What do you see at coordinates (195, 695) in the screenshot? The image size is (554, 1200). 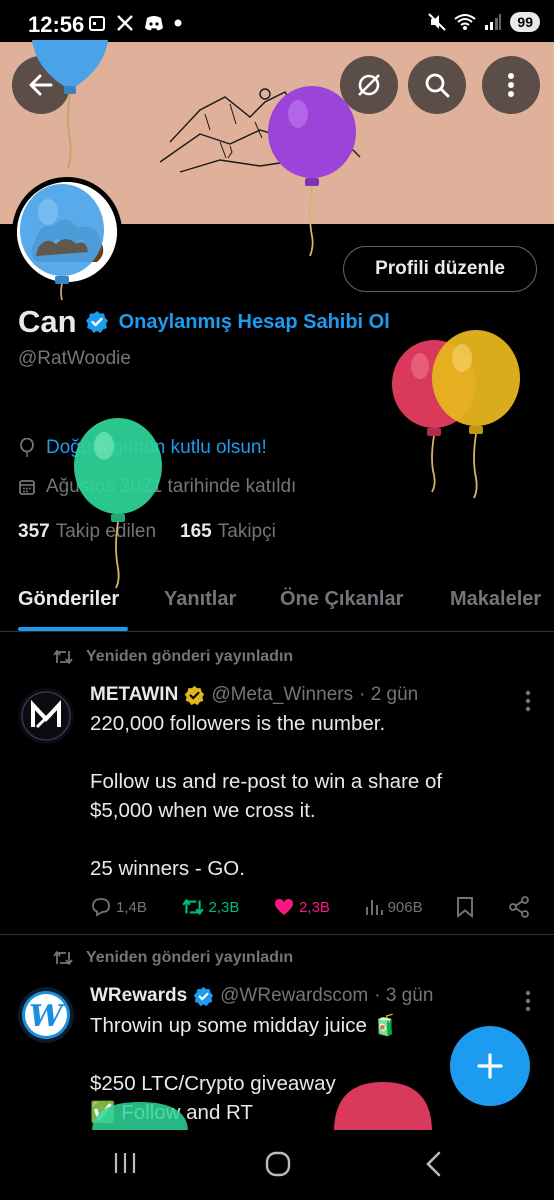 I see `gold-verified-badge-icon` at bounding box center [195, 695].